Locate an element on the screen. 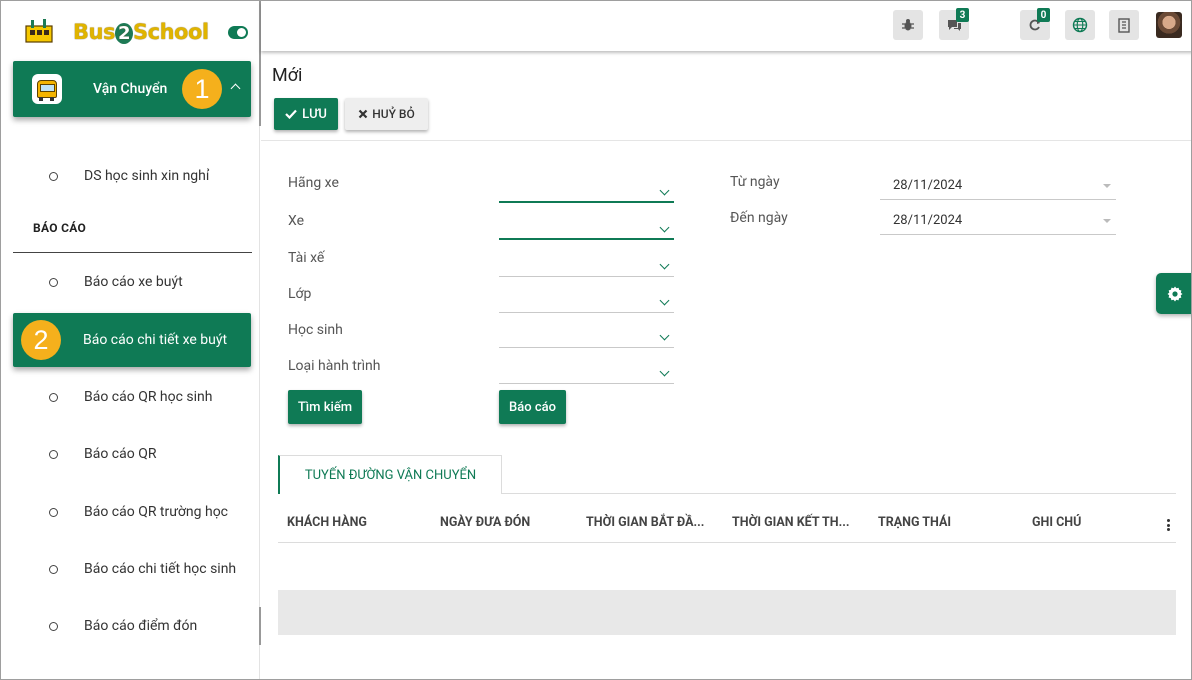 This screenshot has height=680, width=1192. building-icon is located at coordinates (1124, 25).